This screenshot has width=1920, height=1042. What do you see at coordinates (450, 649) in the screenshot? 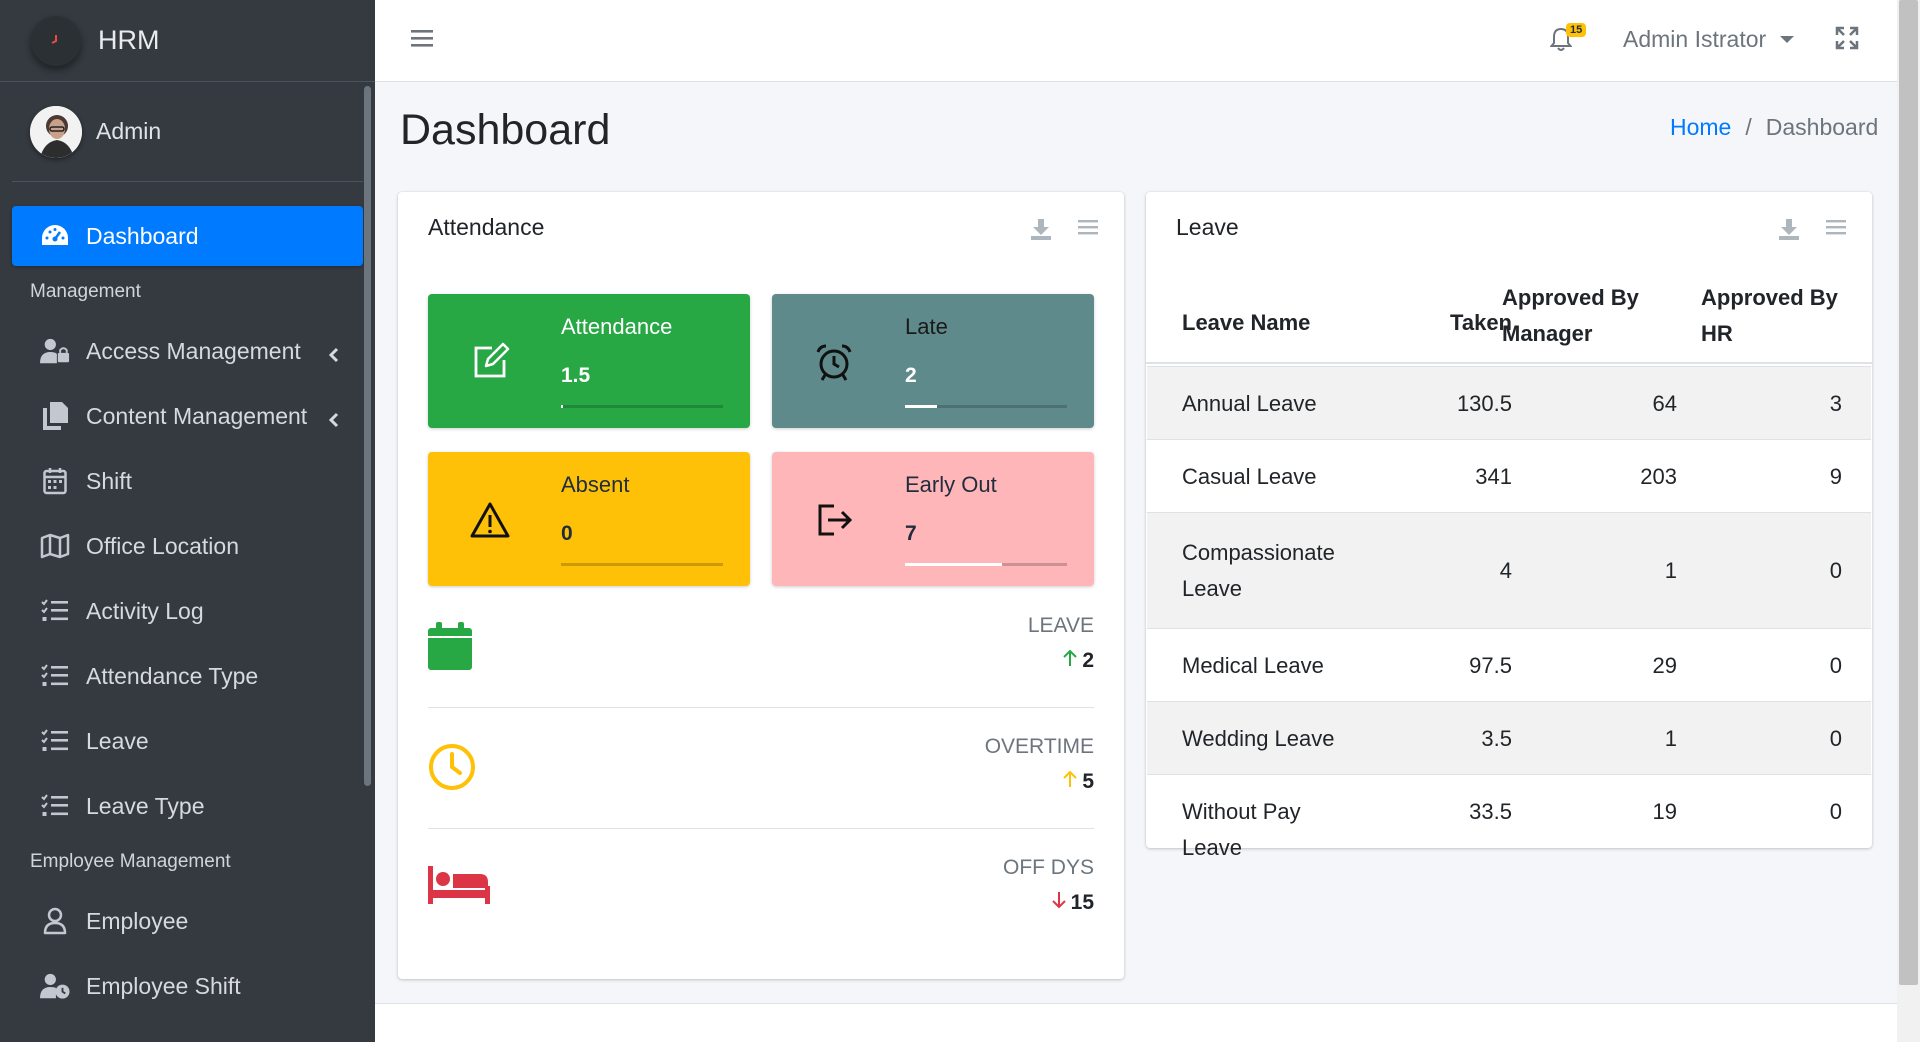
I see `calendar-icon` at bounding box center [450, 649].